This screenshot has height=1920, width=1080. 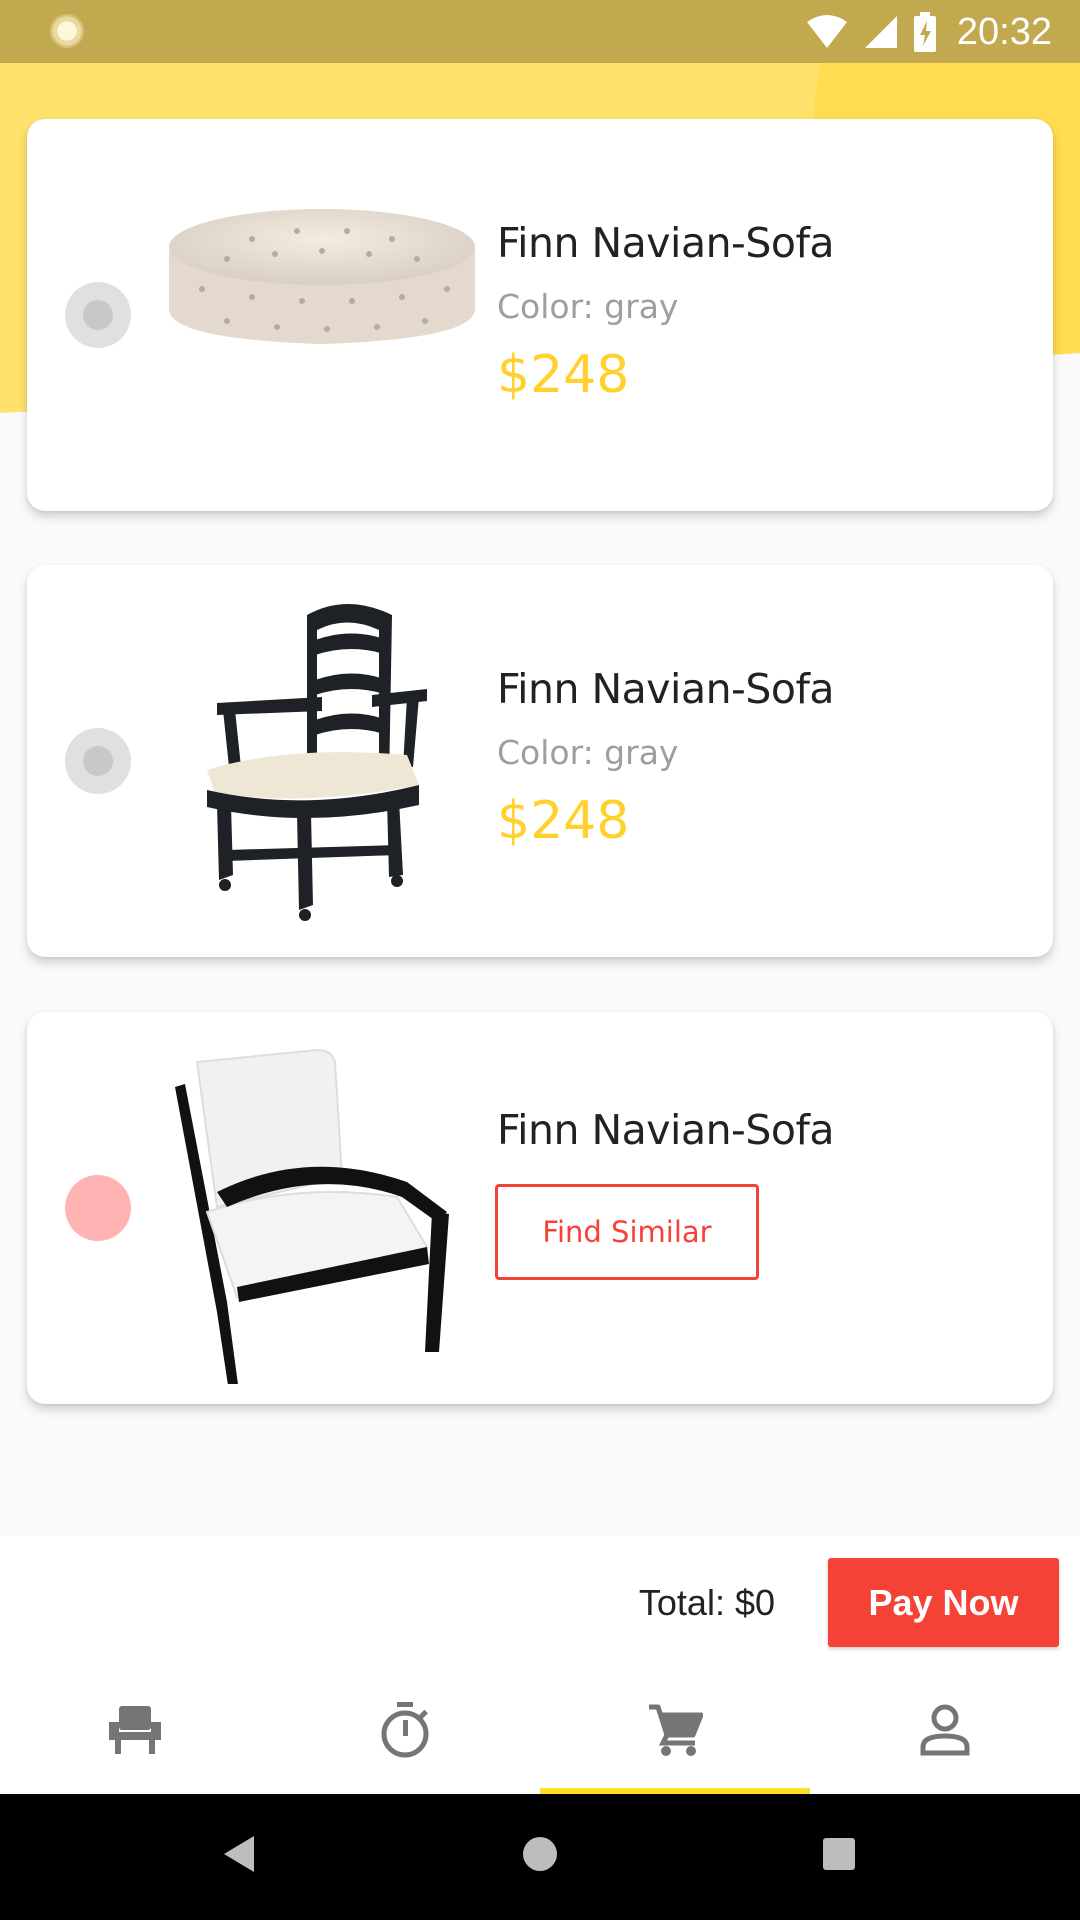 What do you see at coordinates (924, 32) in the screenshot?
I see `battery-charging-icon` at bounding box center [924, 32].